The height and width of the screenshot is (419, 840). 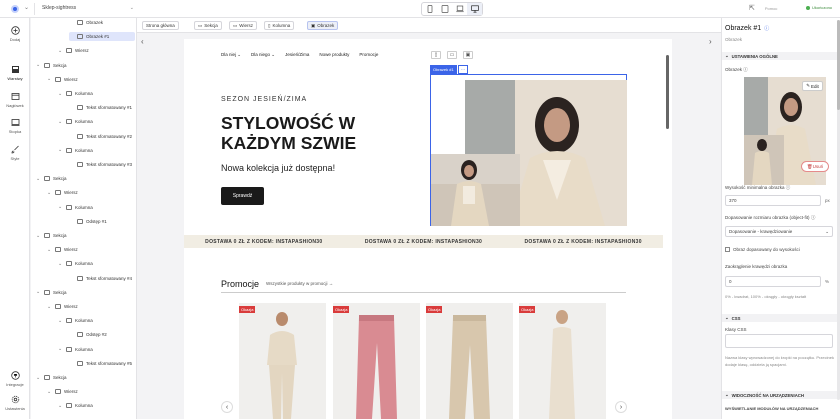 What do you see at coordinates (667, 92) in the screenshot?
I see `canvas-scrollbar` at bounding box center [667, 92].